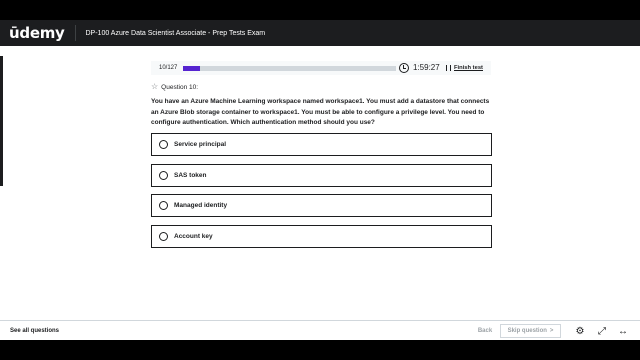 This screenshot has width=640, height=360. I want to click on expand-icon: ↔, so click(623, 331).